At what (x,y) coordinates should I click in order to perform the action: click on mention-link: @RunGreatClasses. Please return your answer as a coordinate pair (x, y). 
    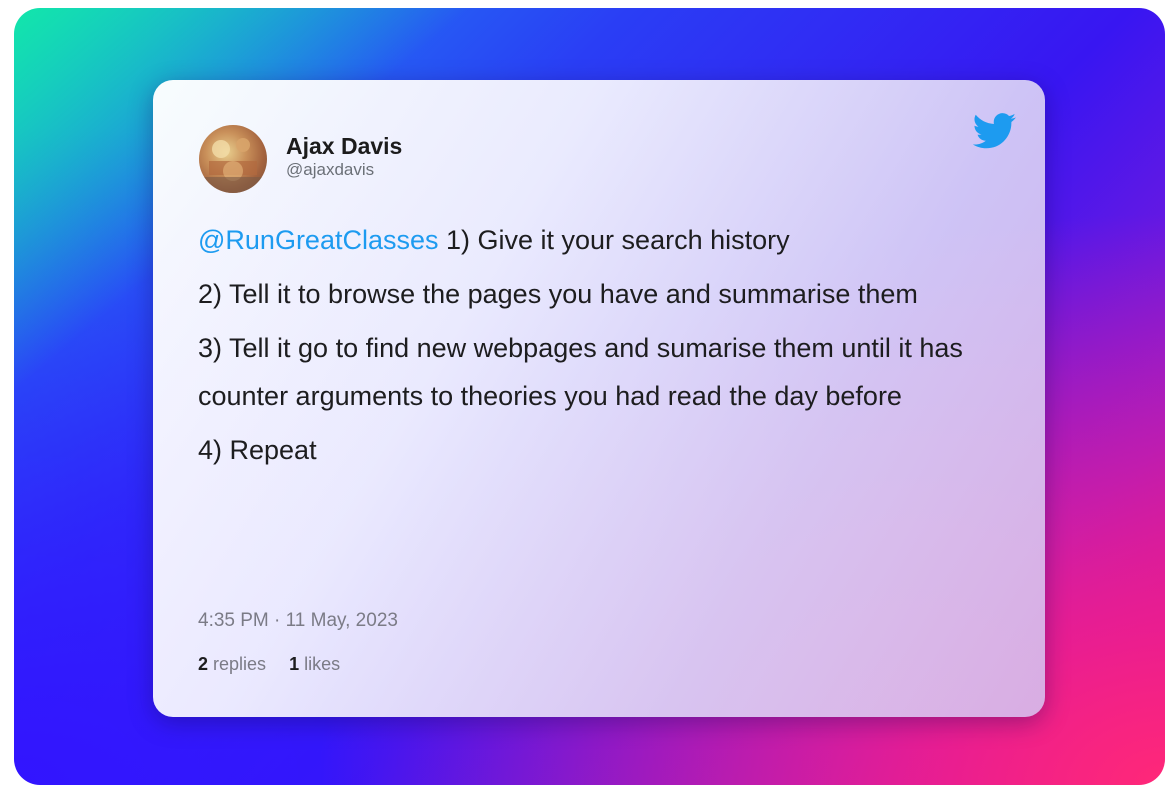
    Looking at the image, I should click on (318, 240).